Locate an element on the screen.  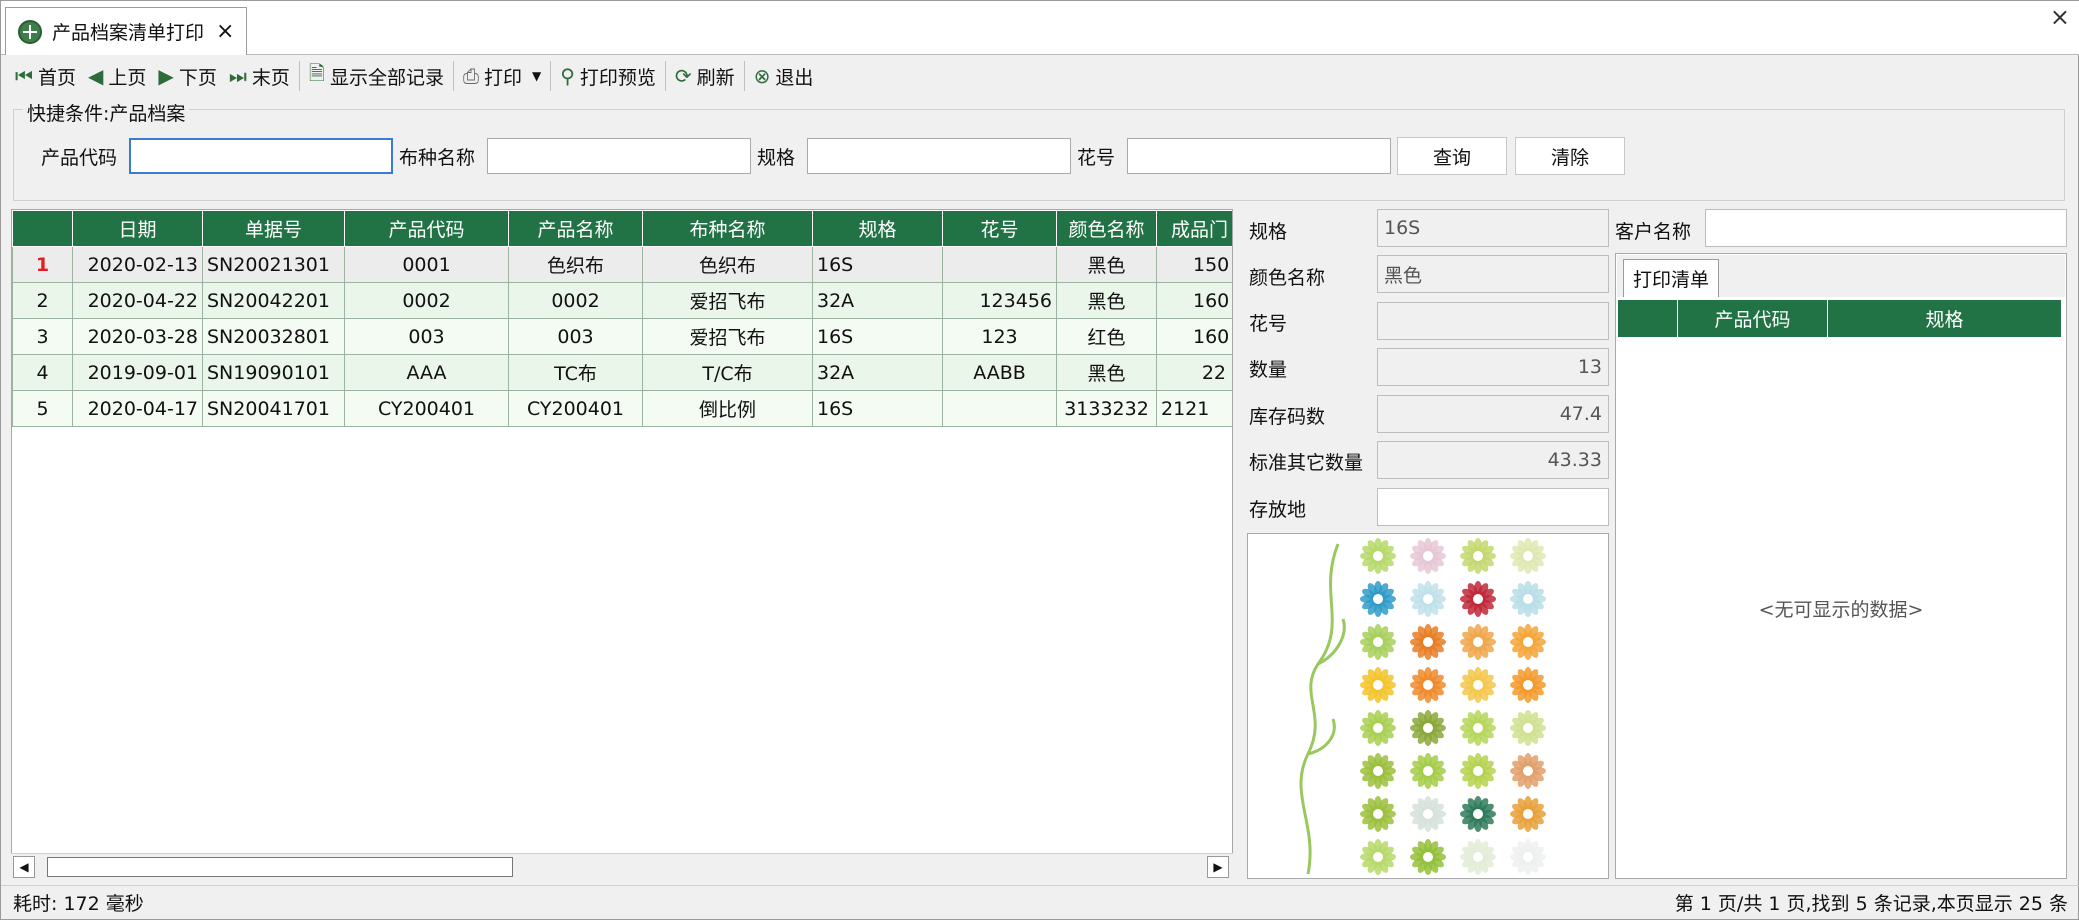
cell-code: 003 is located at coordinates (426, 336).